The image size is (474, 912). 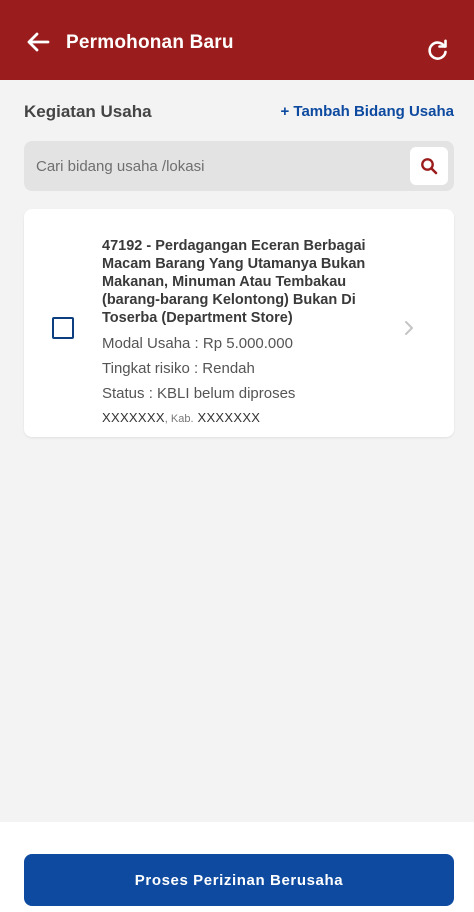 I want to click on refresh-button, so click(x=438, y=50).